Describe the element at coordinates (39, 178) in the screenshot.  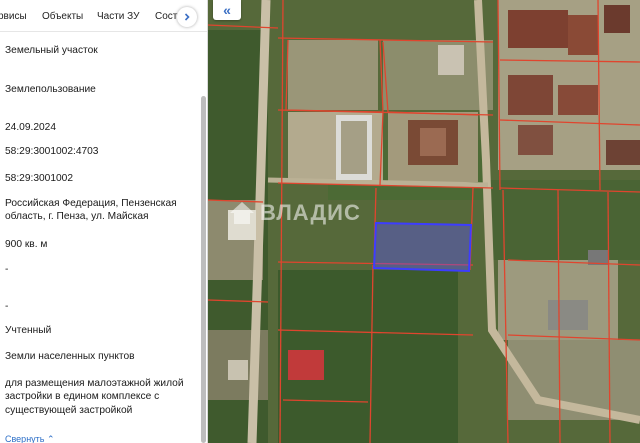
I see `cadastral-quarter: 58:29:3001002` at that location.